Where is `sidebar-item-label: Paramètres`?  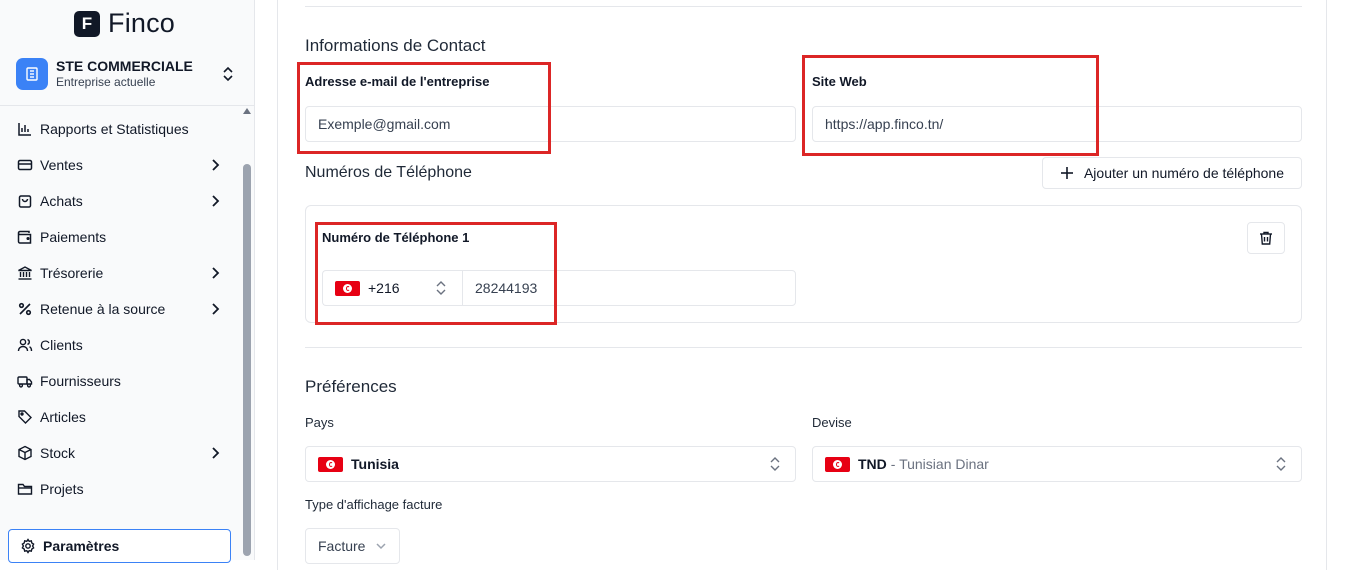 sidebar-item-label: Paramètres is located at coordinates (81, 546).